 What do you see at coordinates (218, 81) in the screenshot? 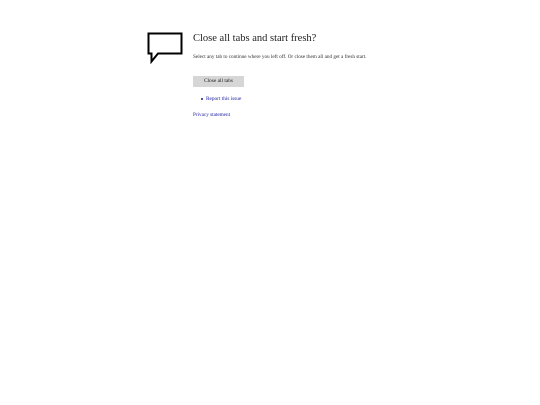
I see `close-all-tabs-button: Close all tabs` at bounding box center [218, 81].